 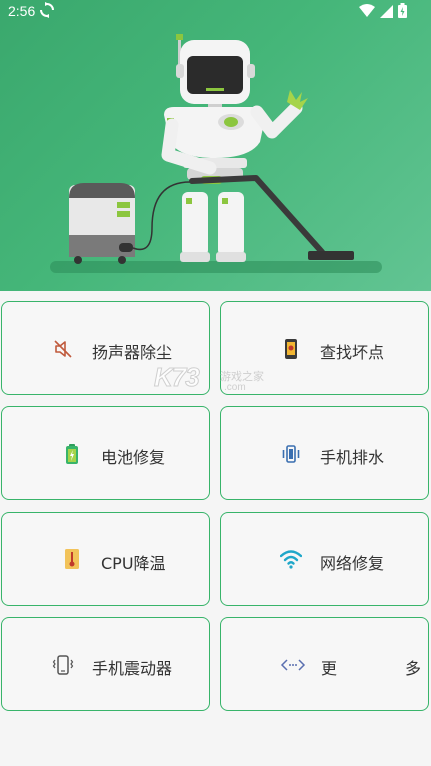 What do you see at coordinates (402, 12) in the screenshot?
I see `battery-status-icon` at bounding box center [402, 12].